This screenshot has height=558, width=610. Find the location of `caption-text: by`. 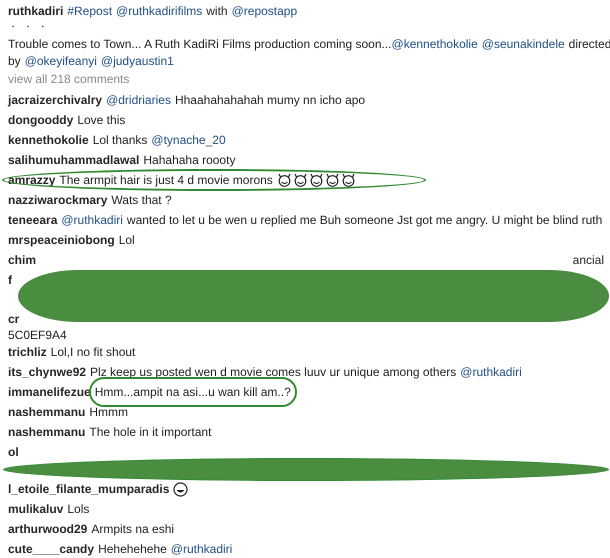

caption-text: by is located at coordinates (14, 61).